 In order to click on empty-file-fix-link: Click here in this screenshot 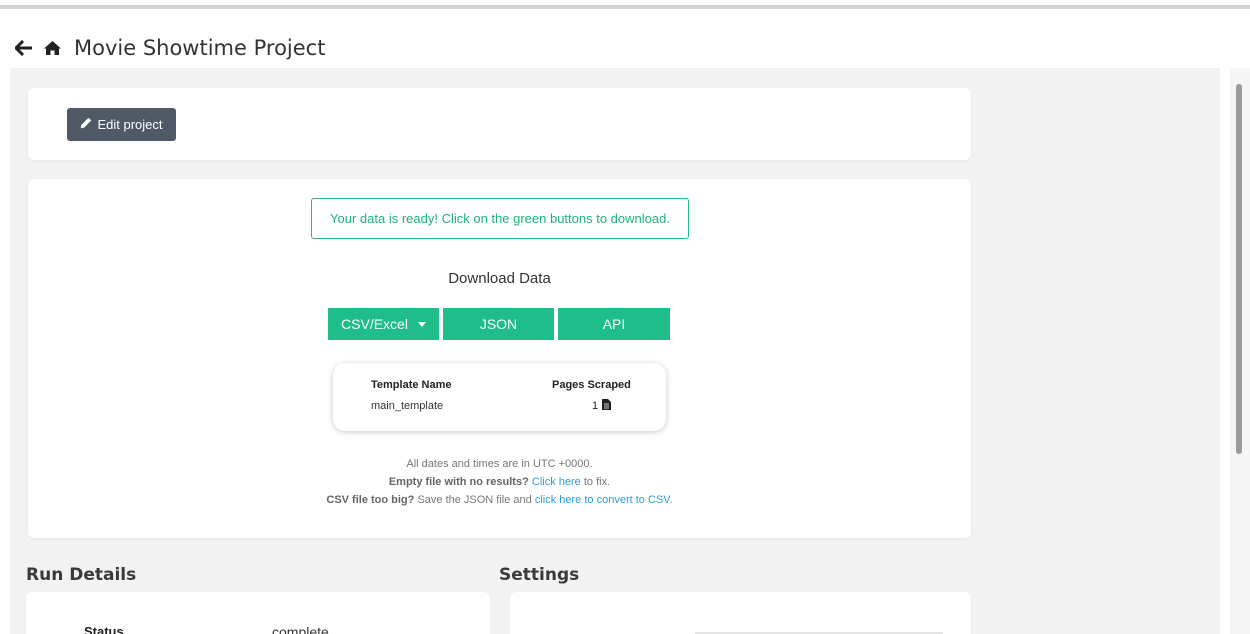, I will do `click(556, 482)`.